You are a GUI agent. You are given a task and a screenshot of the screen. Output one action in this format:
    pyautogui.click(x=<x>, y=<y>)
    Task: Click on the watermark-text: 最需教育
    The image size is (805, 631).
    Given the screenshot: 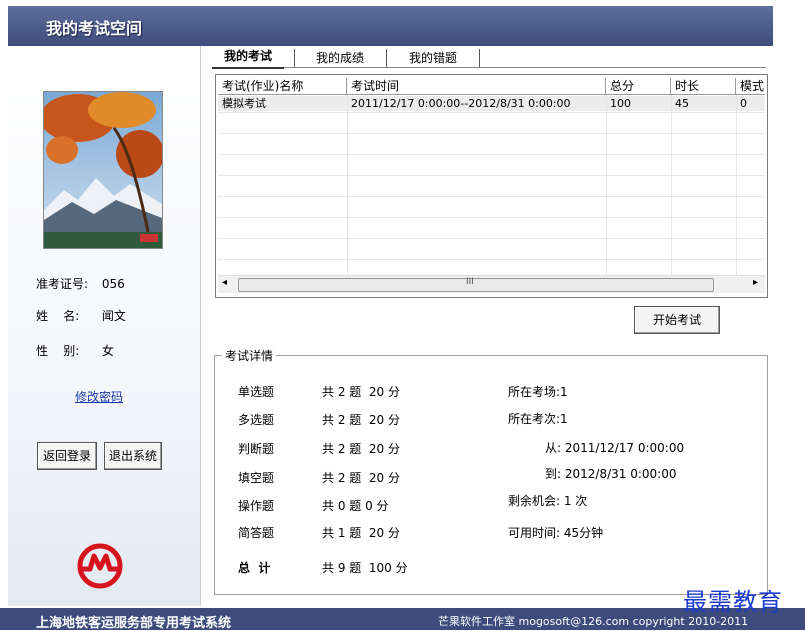 What is the action you would take?
    pyautogui.click(x=733, y=602)
    